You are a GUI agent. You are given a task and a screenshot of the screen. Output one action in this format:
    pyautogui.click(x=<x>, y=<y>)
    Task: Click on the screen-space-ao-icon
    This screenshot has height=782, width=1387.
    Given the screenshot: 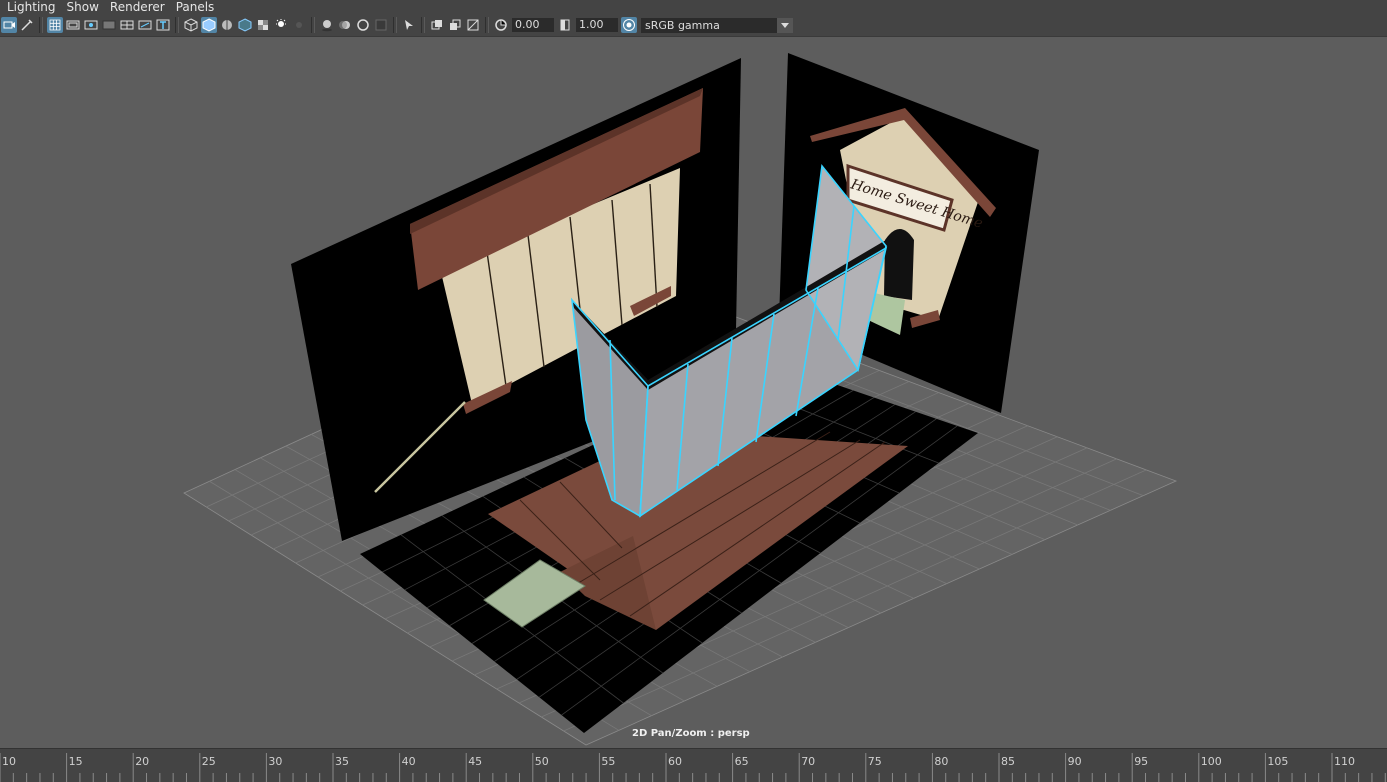 What is the action you would take?
    pyautogui.click(x=327, y=25)
    